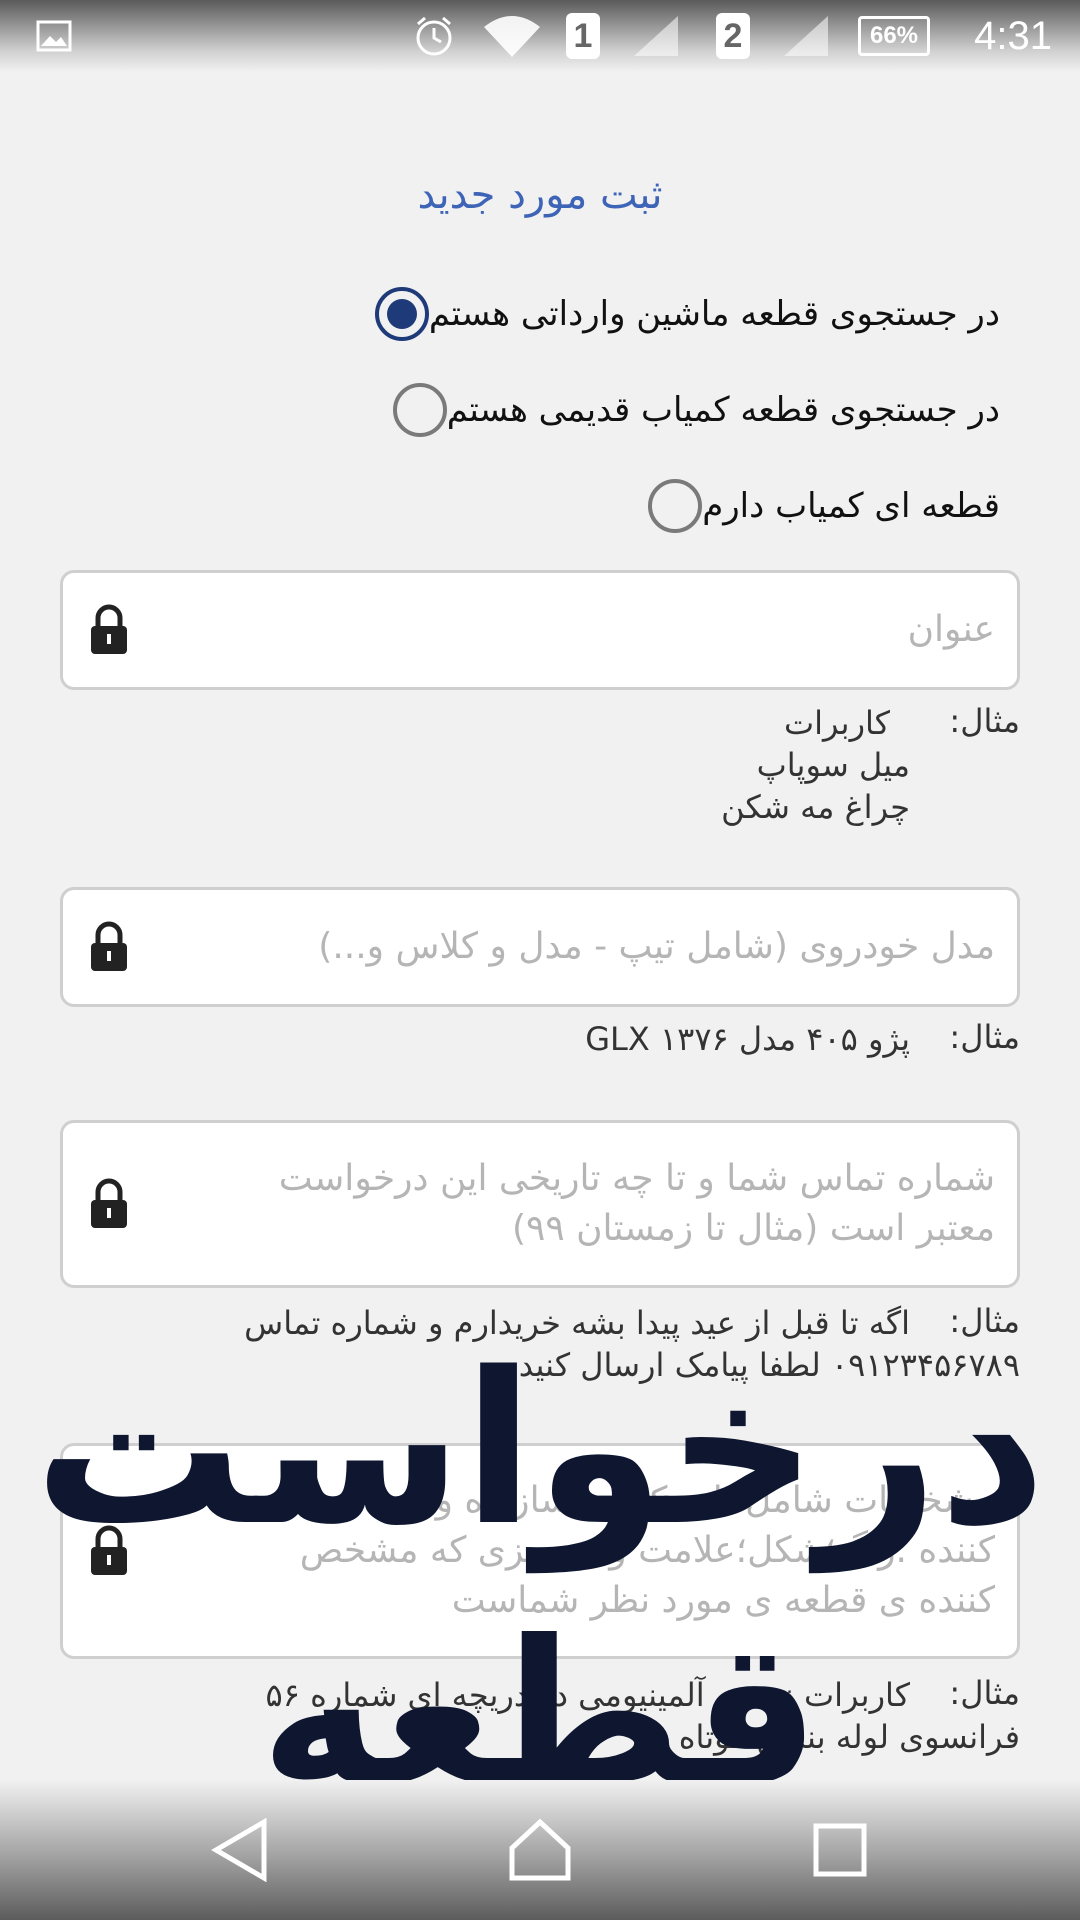  Describe the element at coordinates (753, 1228) in the screenshot. I see `contact-placeholder-line: معتبر است (مثال تا زمستان ۹۹)` at that location.